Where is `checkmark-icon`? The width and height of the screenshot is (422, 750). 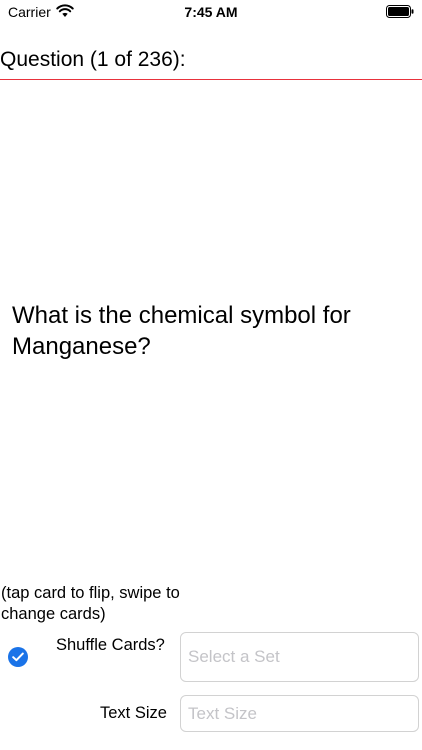
checkmark-icon is located at coordinates (18, 657).